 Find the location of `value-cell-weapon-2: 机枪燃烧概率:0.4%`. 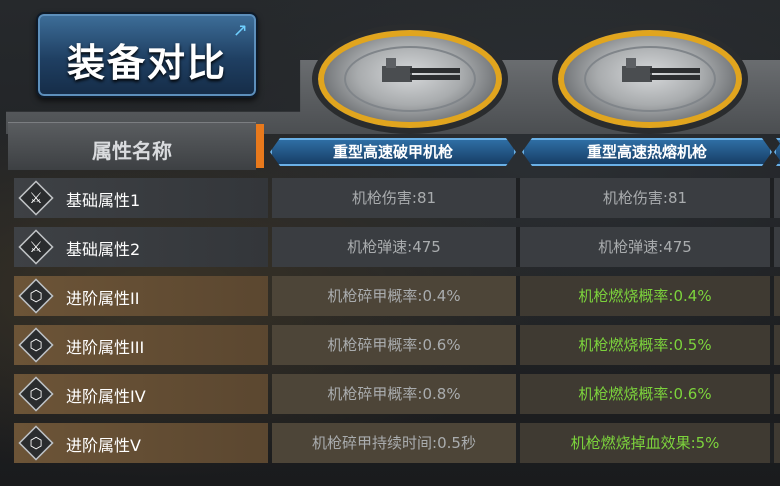

value-cell-weapon-2: 机枪燃烧概率:0.4% is located at coordinates (645, 296).